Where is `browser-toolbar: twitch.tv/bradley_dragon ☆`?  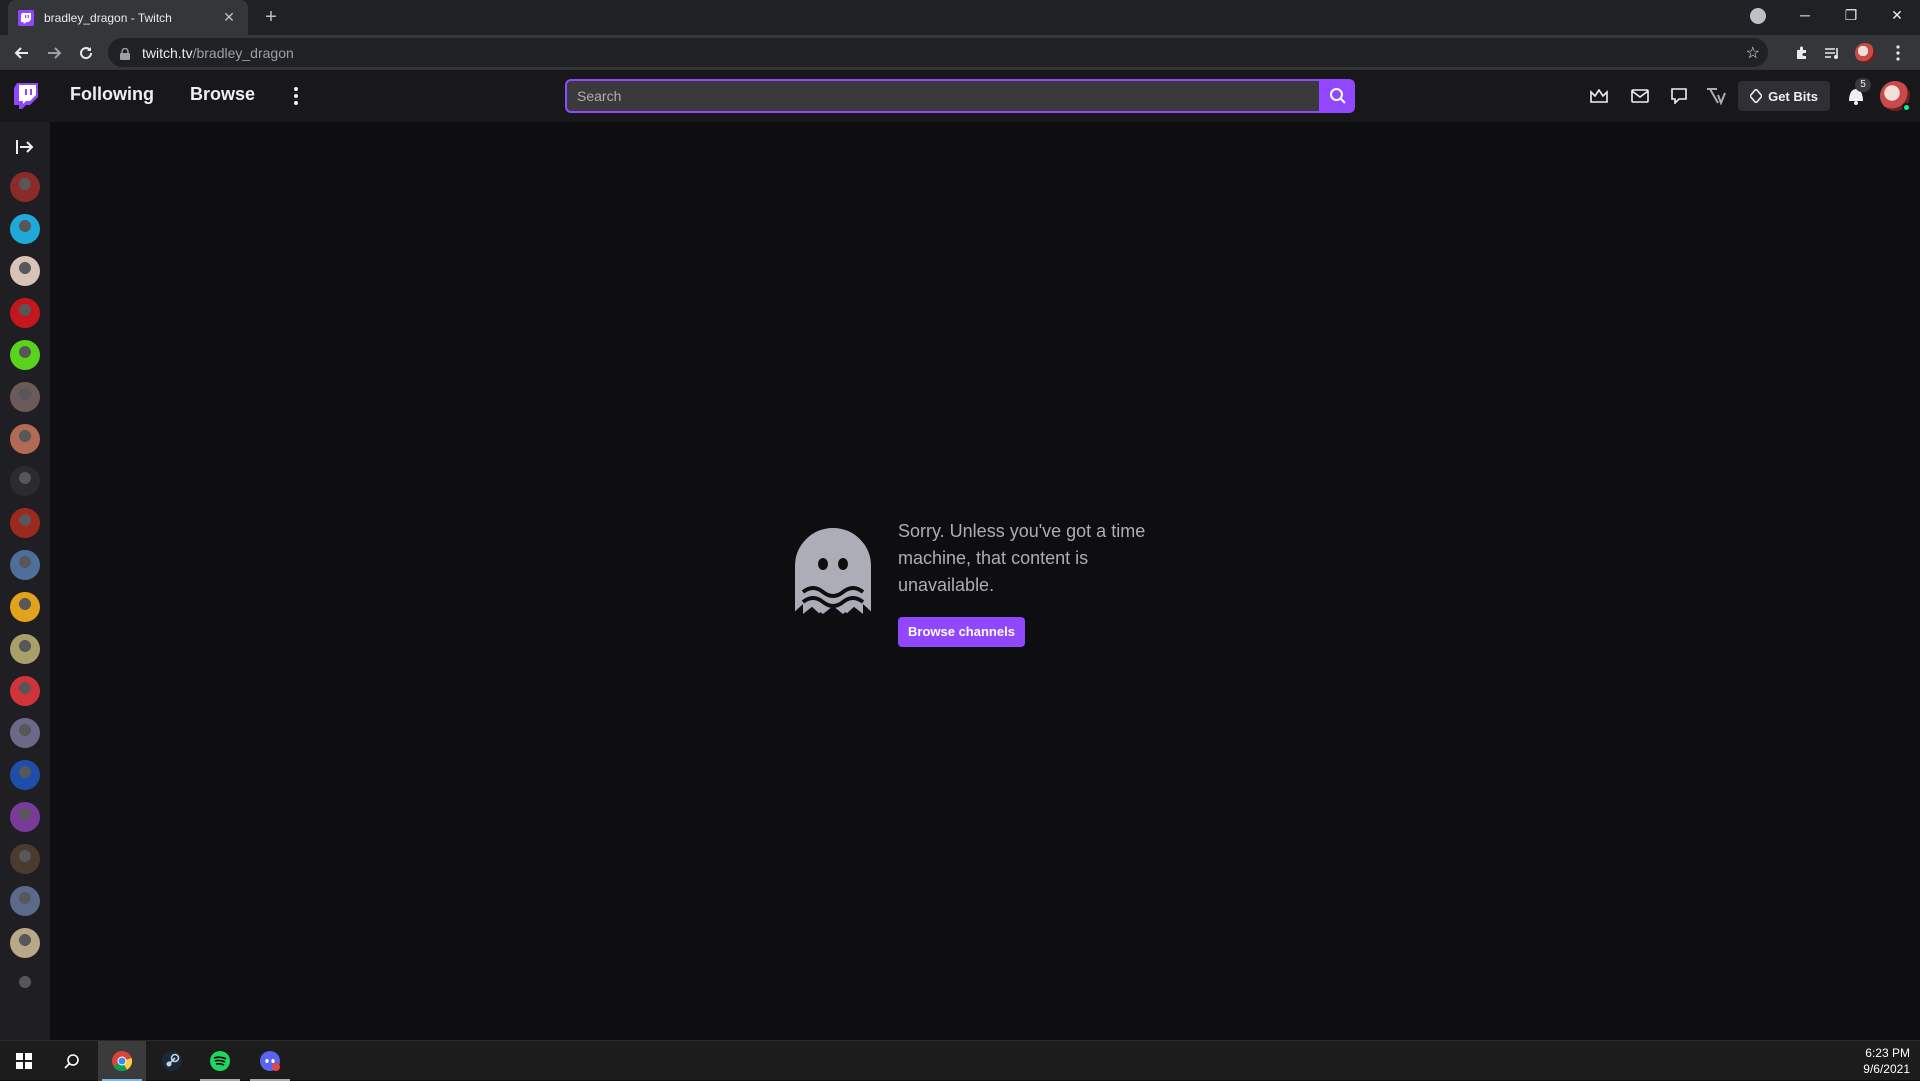
browser-toolbar: twitch.tv/bradley_dragon ☆ is located at coordinates (960, 52).